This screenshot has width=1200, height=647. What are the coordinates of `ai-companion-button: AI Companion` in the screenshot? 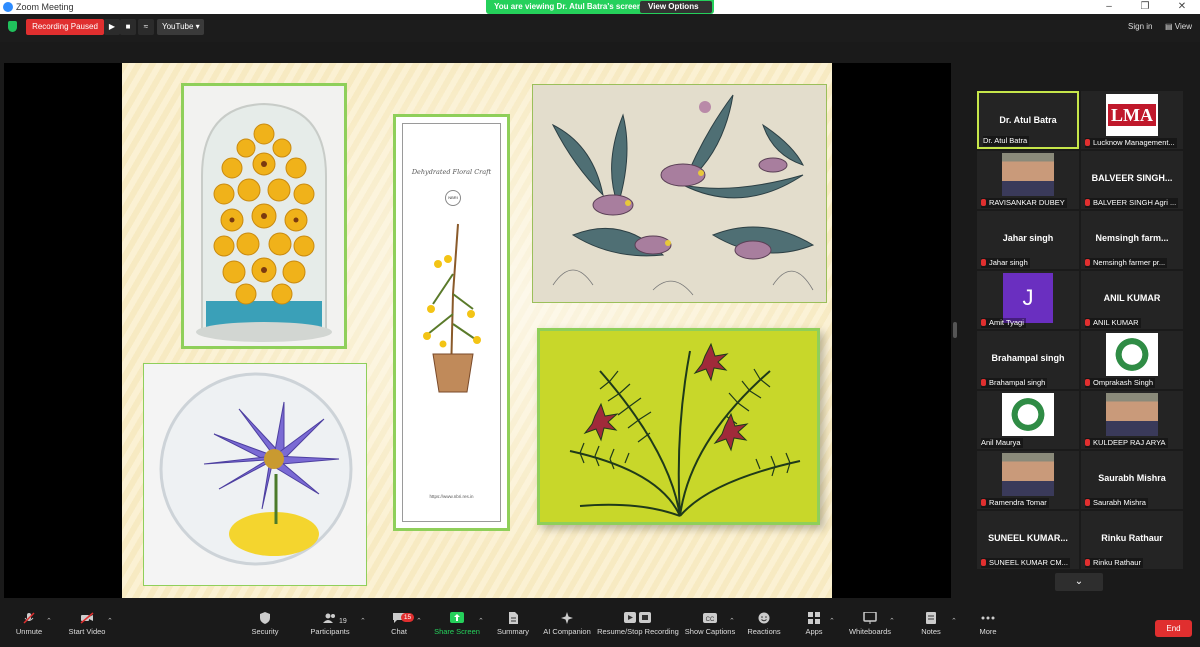 It's located at (567, 628).